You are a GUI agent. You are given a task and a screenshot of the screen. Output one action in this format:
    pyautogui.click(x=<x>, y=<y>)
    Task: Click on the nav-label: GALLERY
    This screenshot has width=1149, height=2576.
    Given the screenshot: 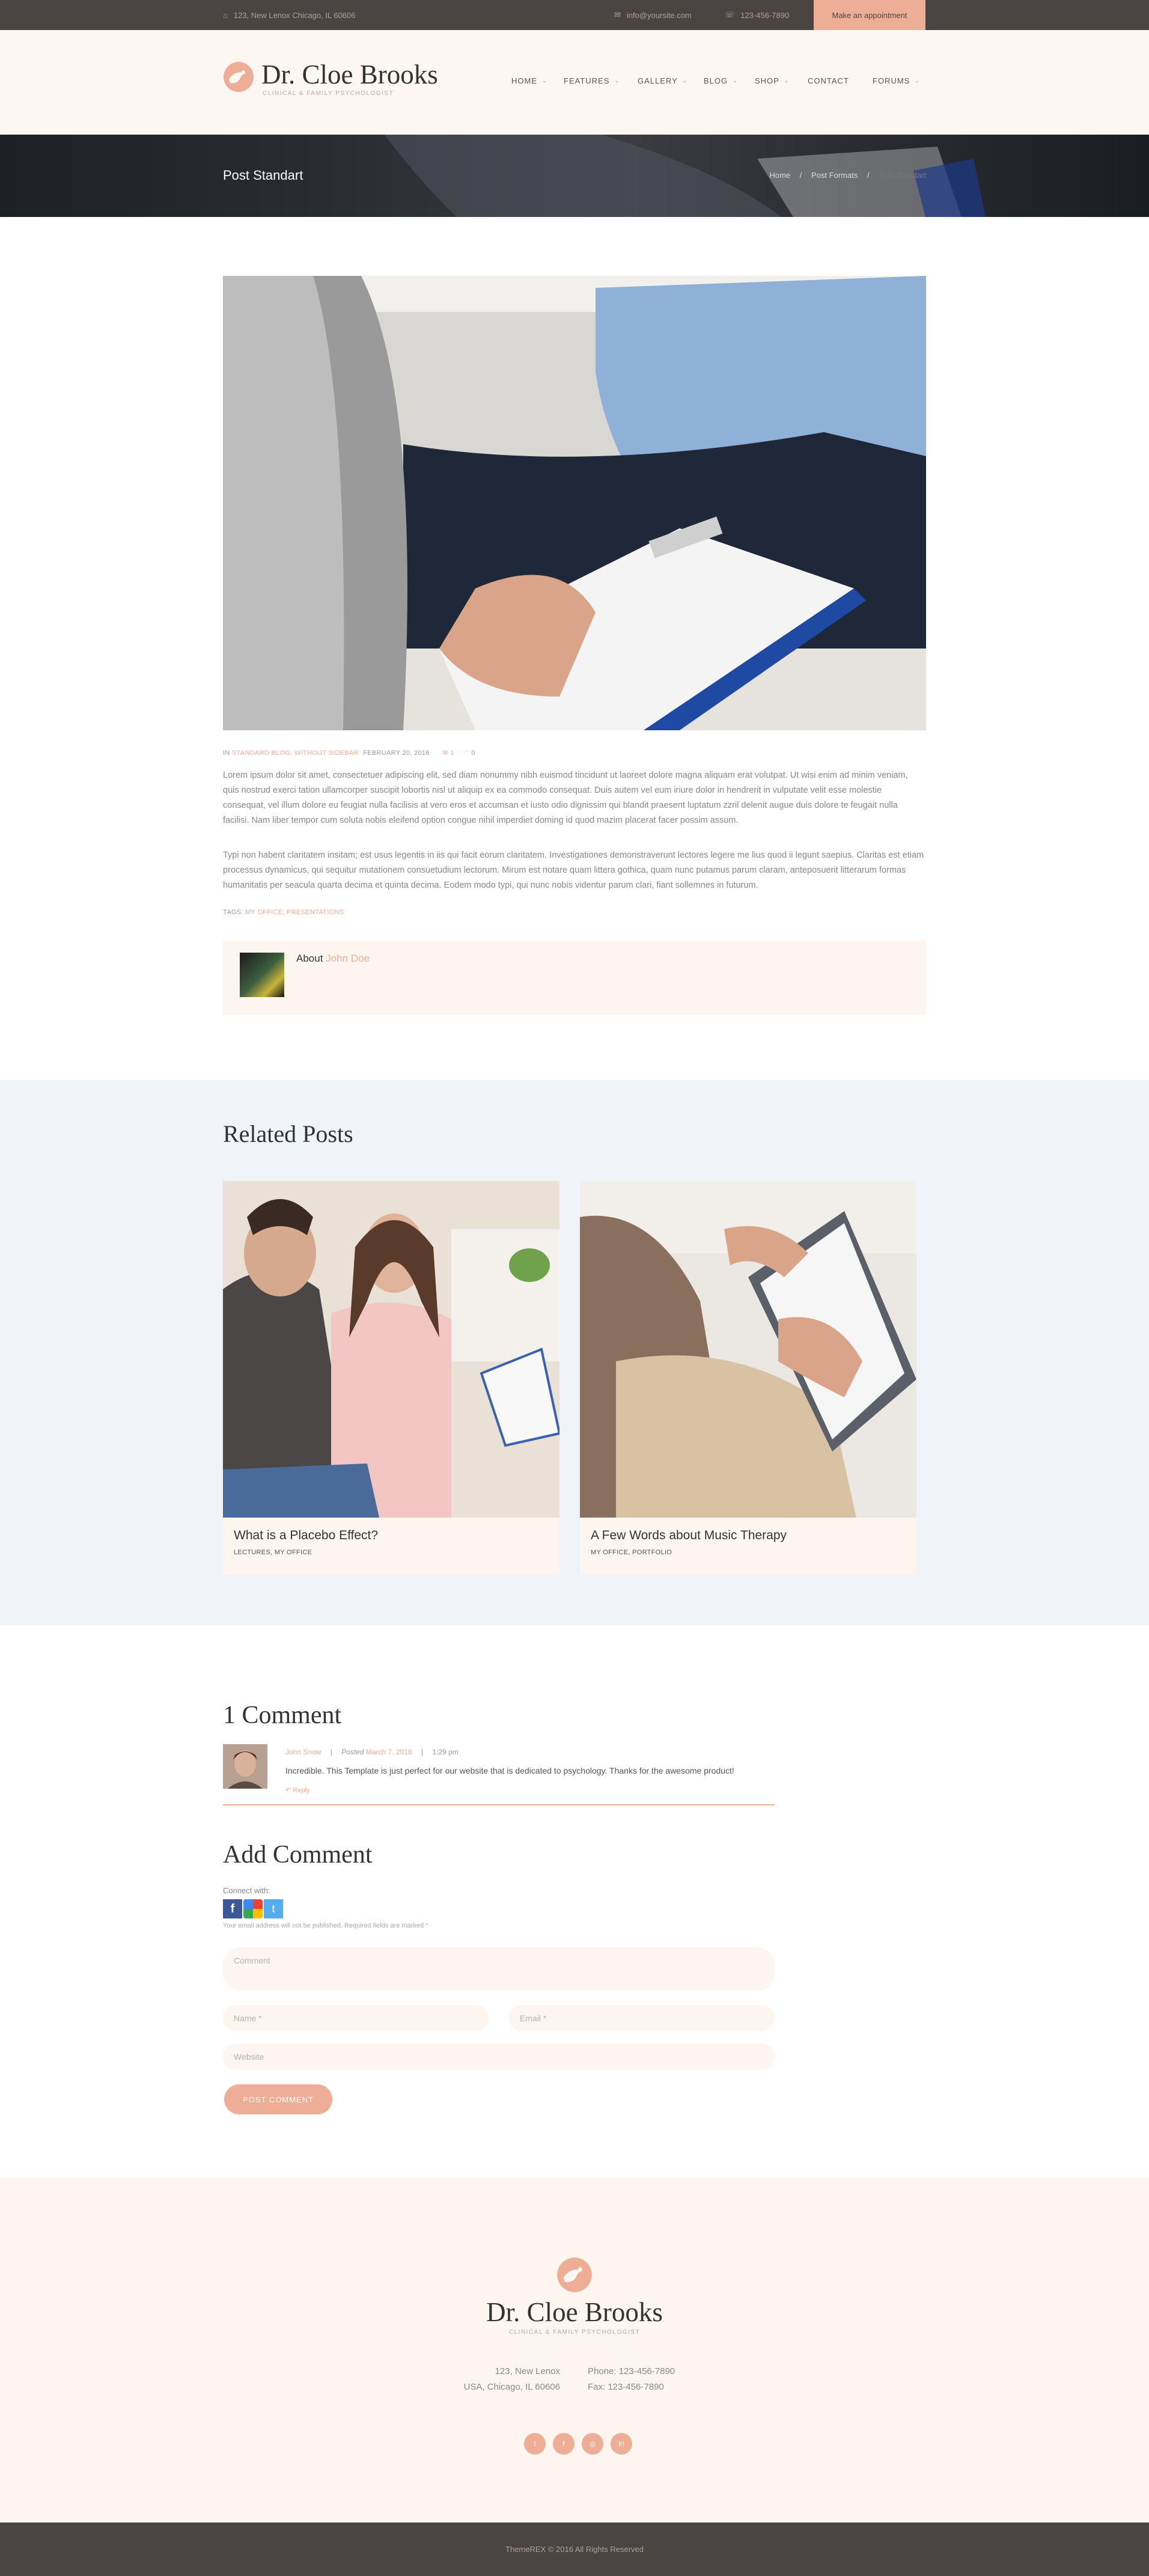 What is the action you would take?
    pyautogui.click(x=658, y=80)
    